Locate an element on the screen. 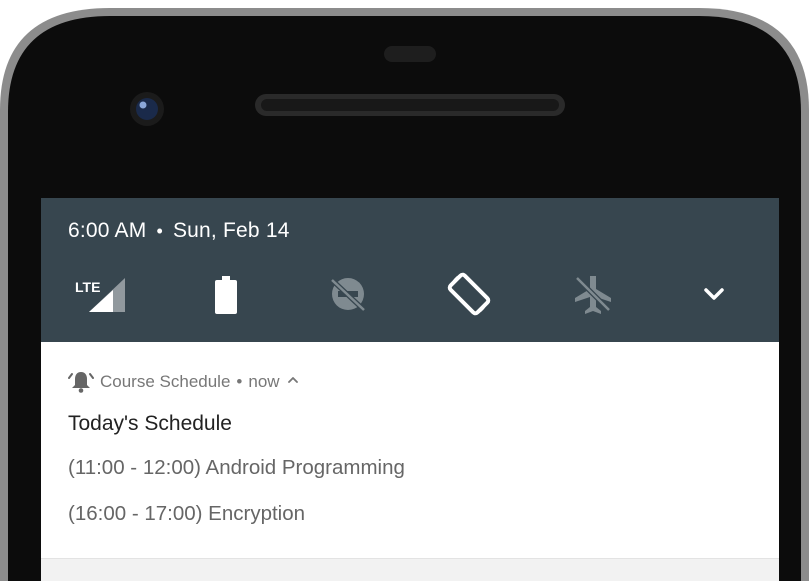 Image resolution: width=809 pixels, height=581 pixels. notification-header: Course Schedule • now is located at coordinates (184, 382).